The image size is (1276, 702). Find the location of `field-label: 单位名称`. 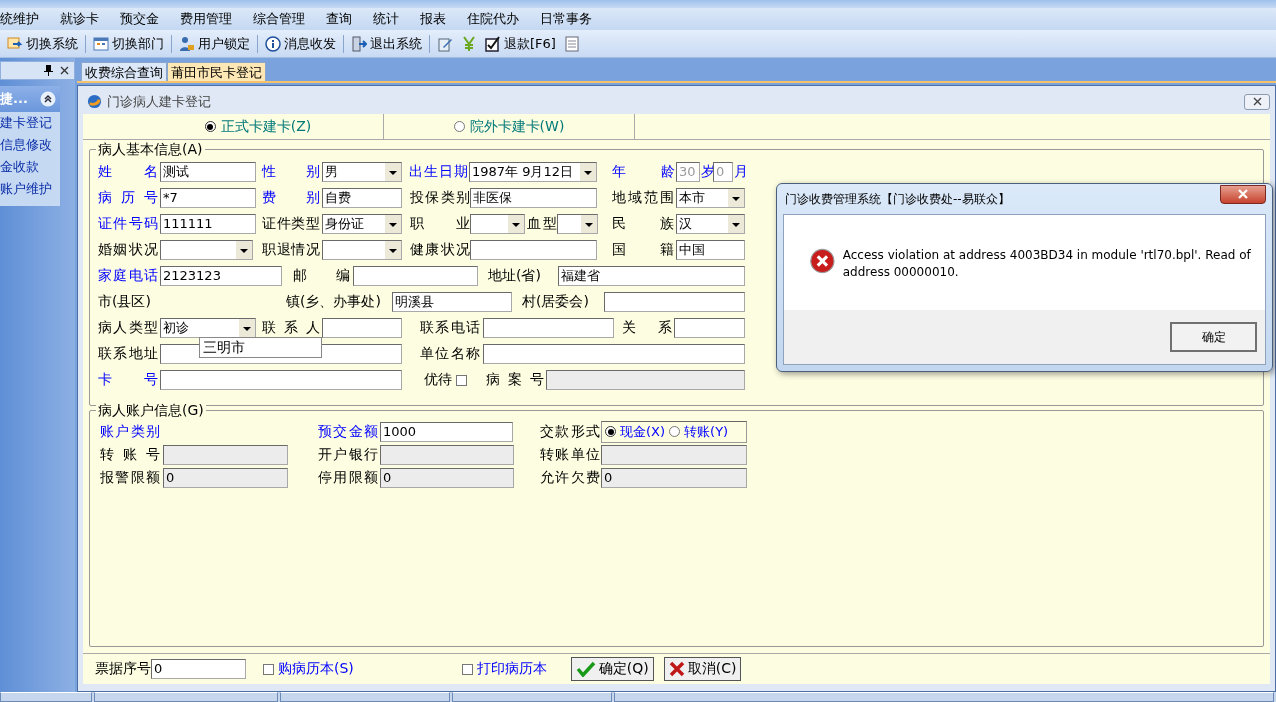

field-label: 单位名称 is located at coordinates (450, 354).